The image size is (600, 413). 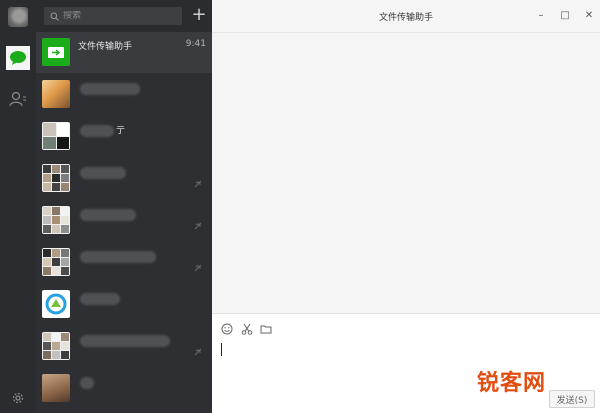 I want to click on maximize-button: □, so click(x=565, y=15).